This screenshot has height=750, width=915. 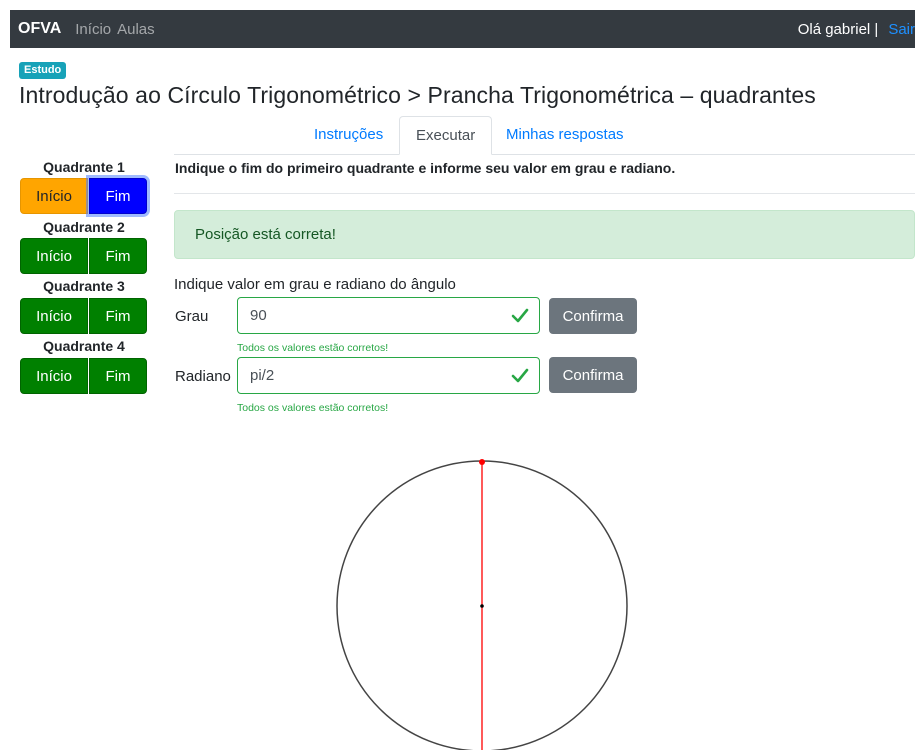 I want to click on user-greeting: Olá gabriel |, so click(x=838, y=29).